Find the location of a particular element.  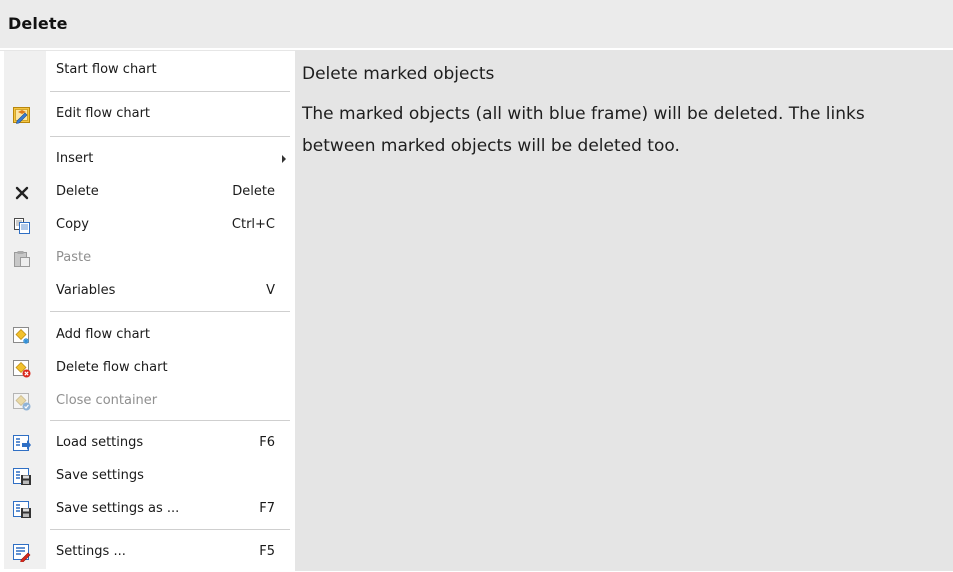

menu-item-shortcut: F6 is located at coordinates (267, 442).